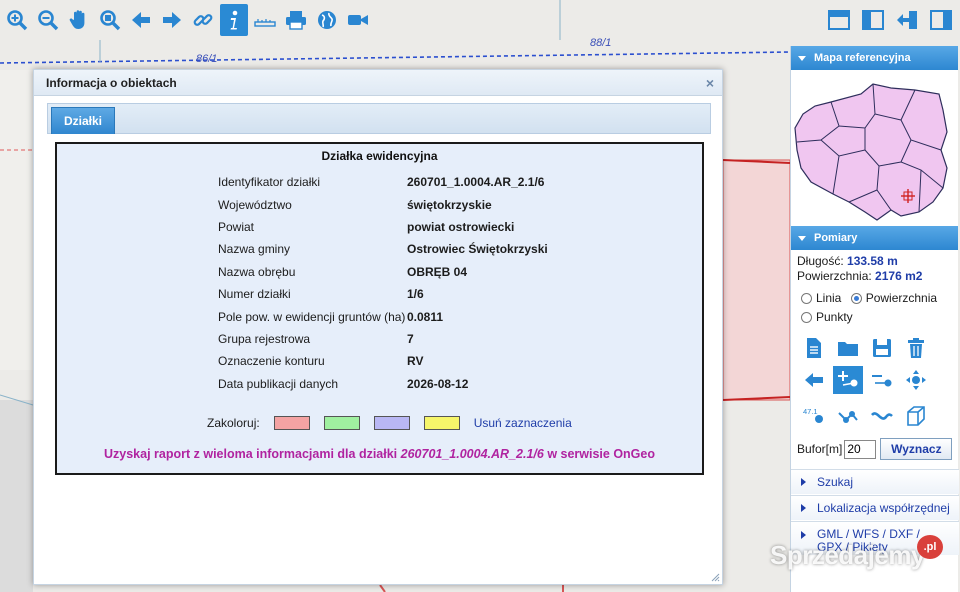  Describe the element at coordinates (848, 348) in the screenshot. I see `open-folder-icon` at that location.